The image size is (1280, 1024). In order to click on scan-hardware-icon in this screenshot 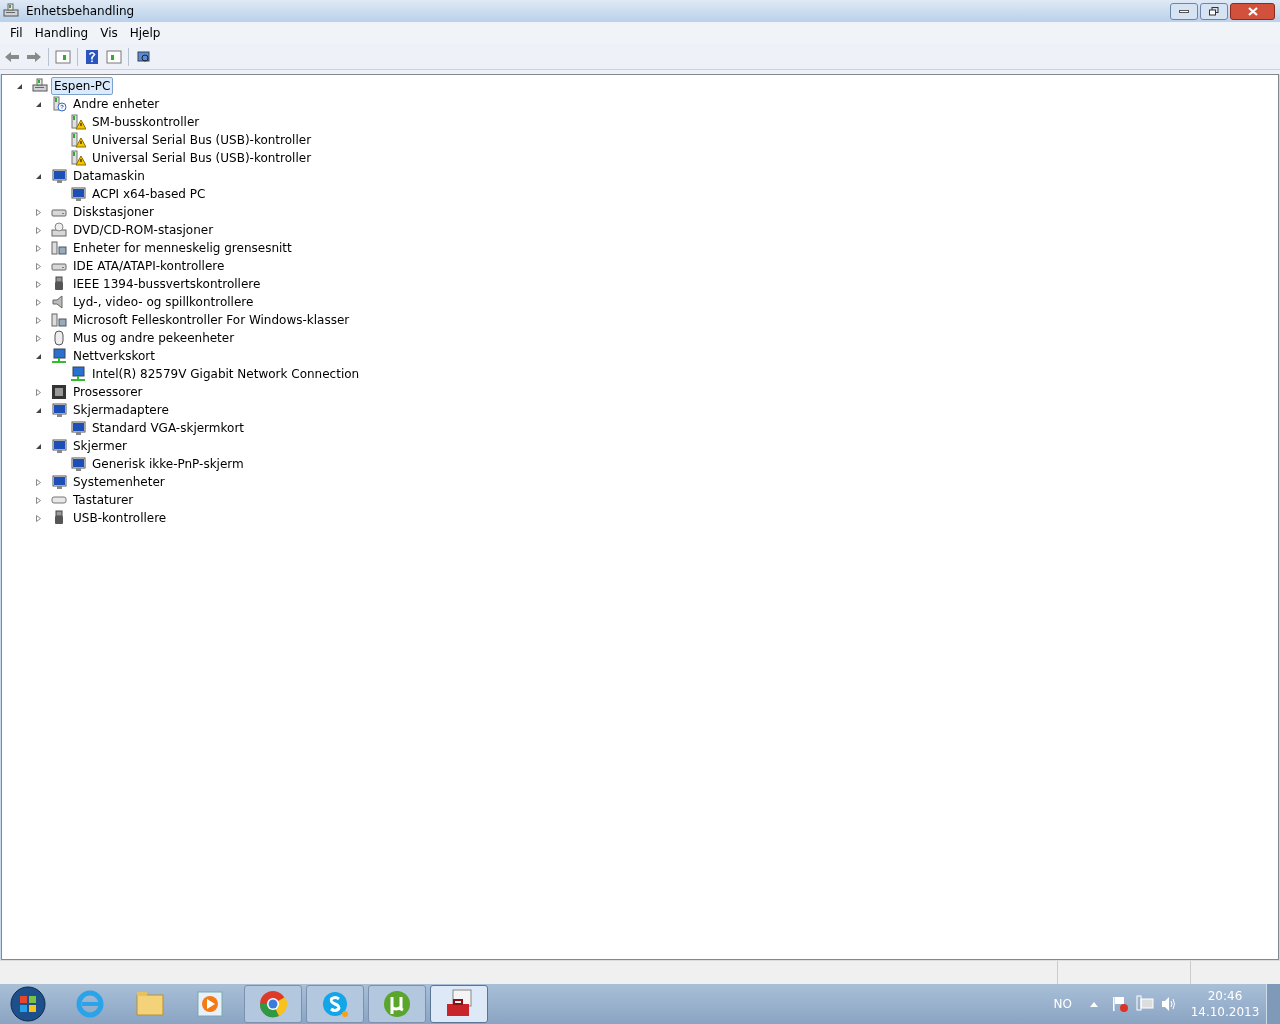, I will do `click(143, 56)`.